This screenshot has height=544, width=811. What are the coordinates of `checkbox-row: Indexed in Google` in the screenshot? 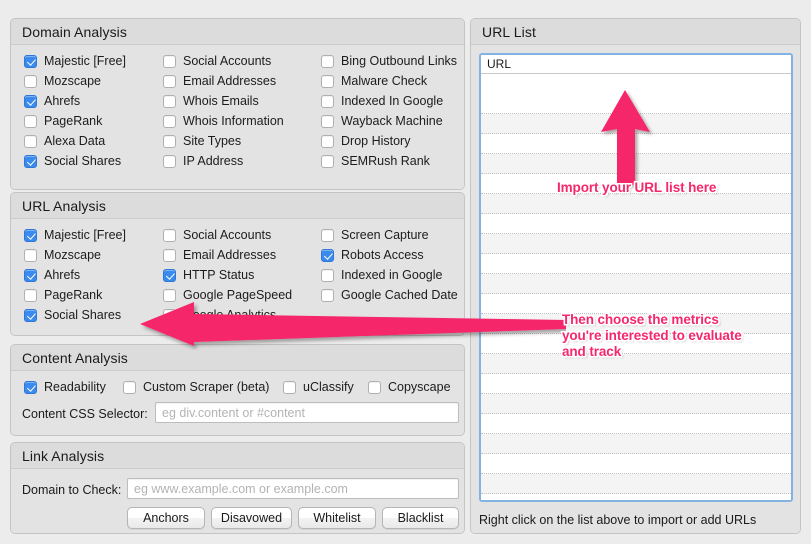 It's located at (381, 275).